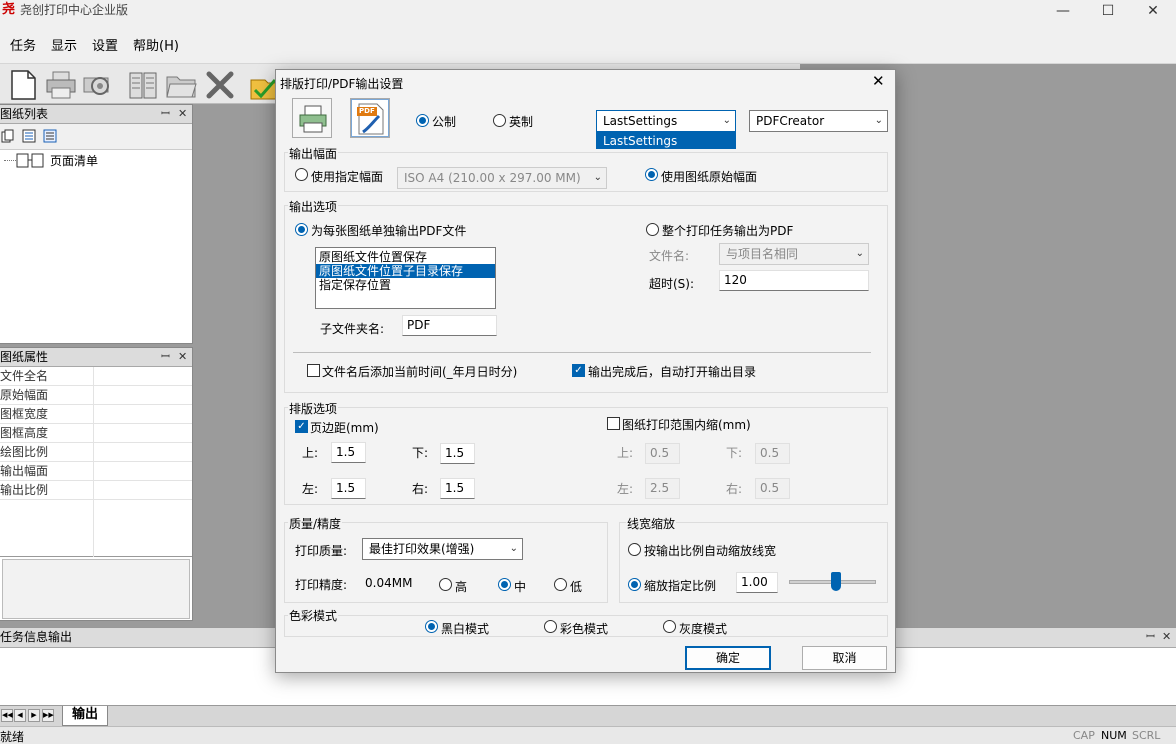 This screenshot has width=1176, height=744. Describe the element at coordinates (818, 121) in the screenshot. I see `printer-select: PDFCreator ⌄` at that location.